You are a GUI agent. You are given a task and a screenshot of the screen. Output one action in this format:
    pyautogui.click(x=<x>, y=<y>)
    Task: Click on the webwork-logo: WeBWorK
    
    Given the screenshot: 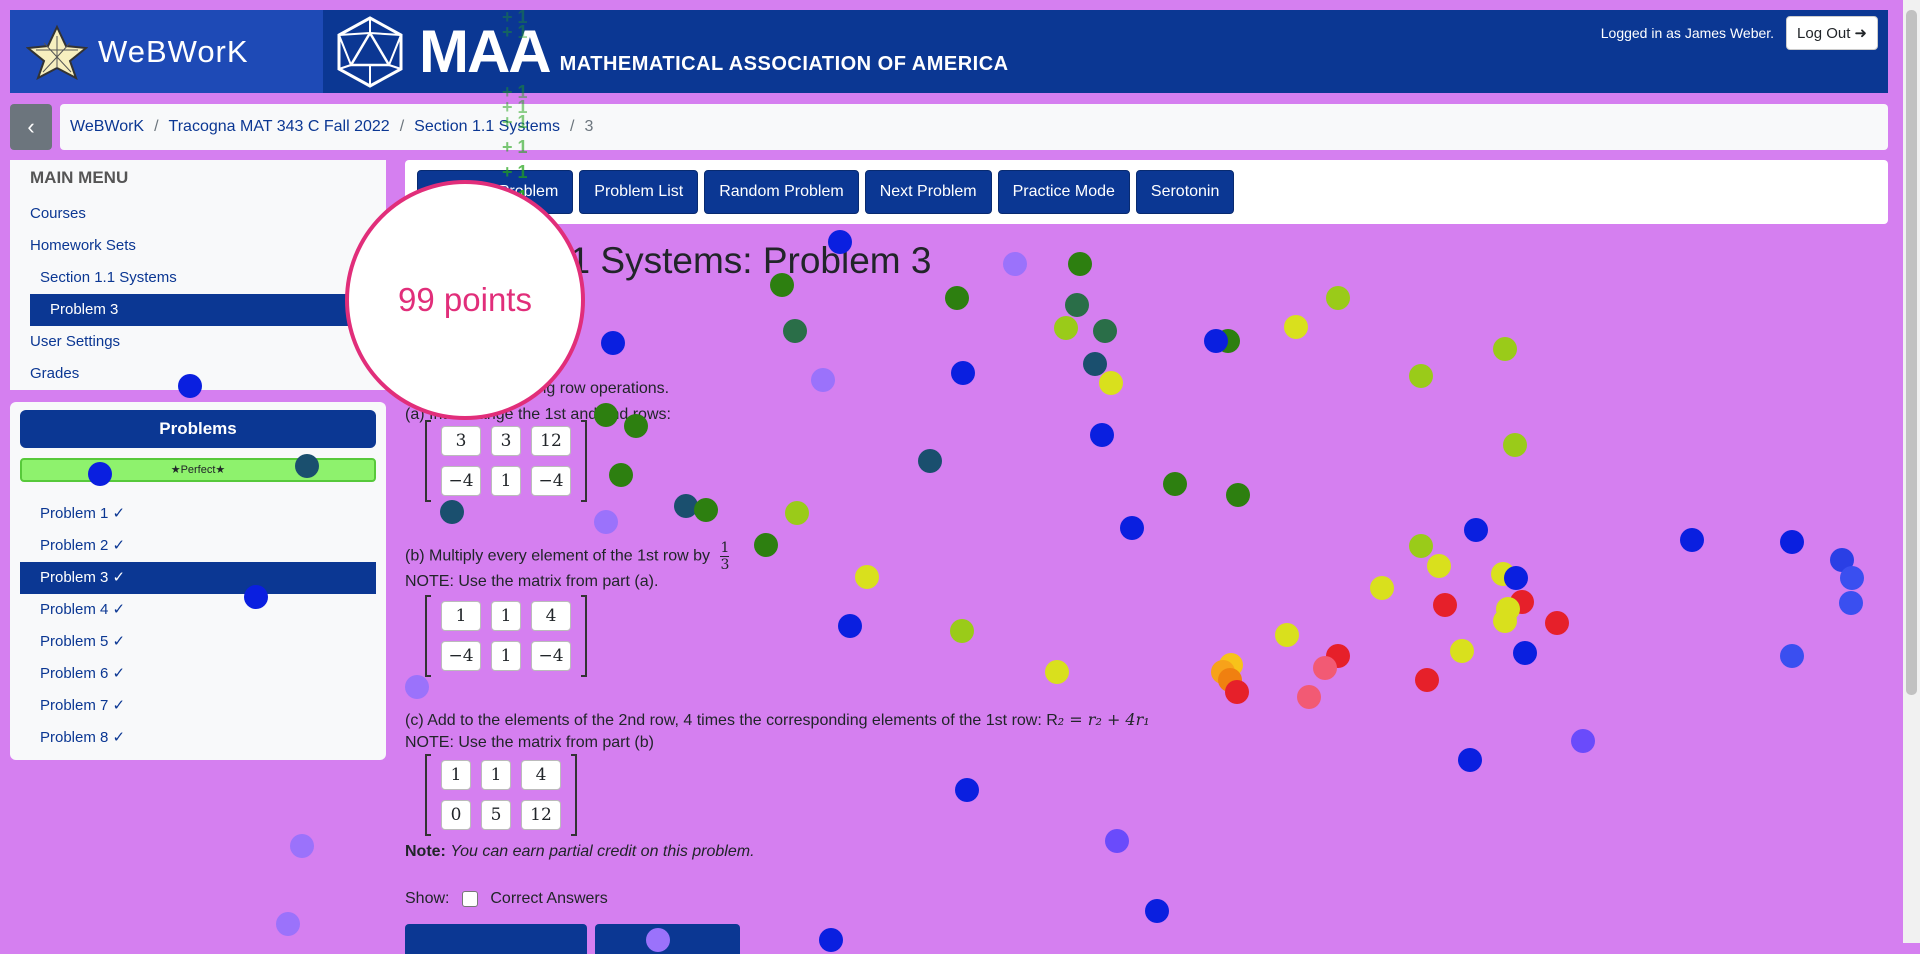 What is the action you would take?
    pyautogui.click(x=166, y=51)
    